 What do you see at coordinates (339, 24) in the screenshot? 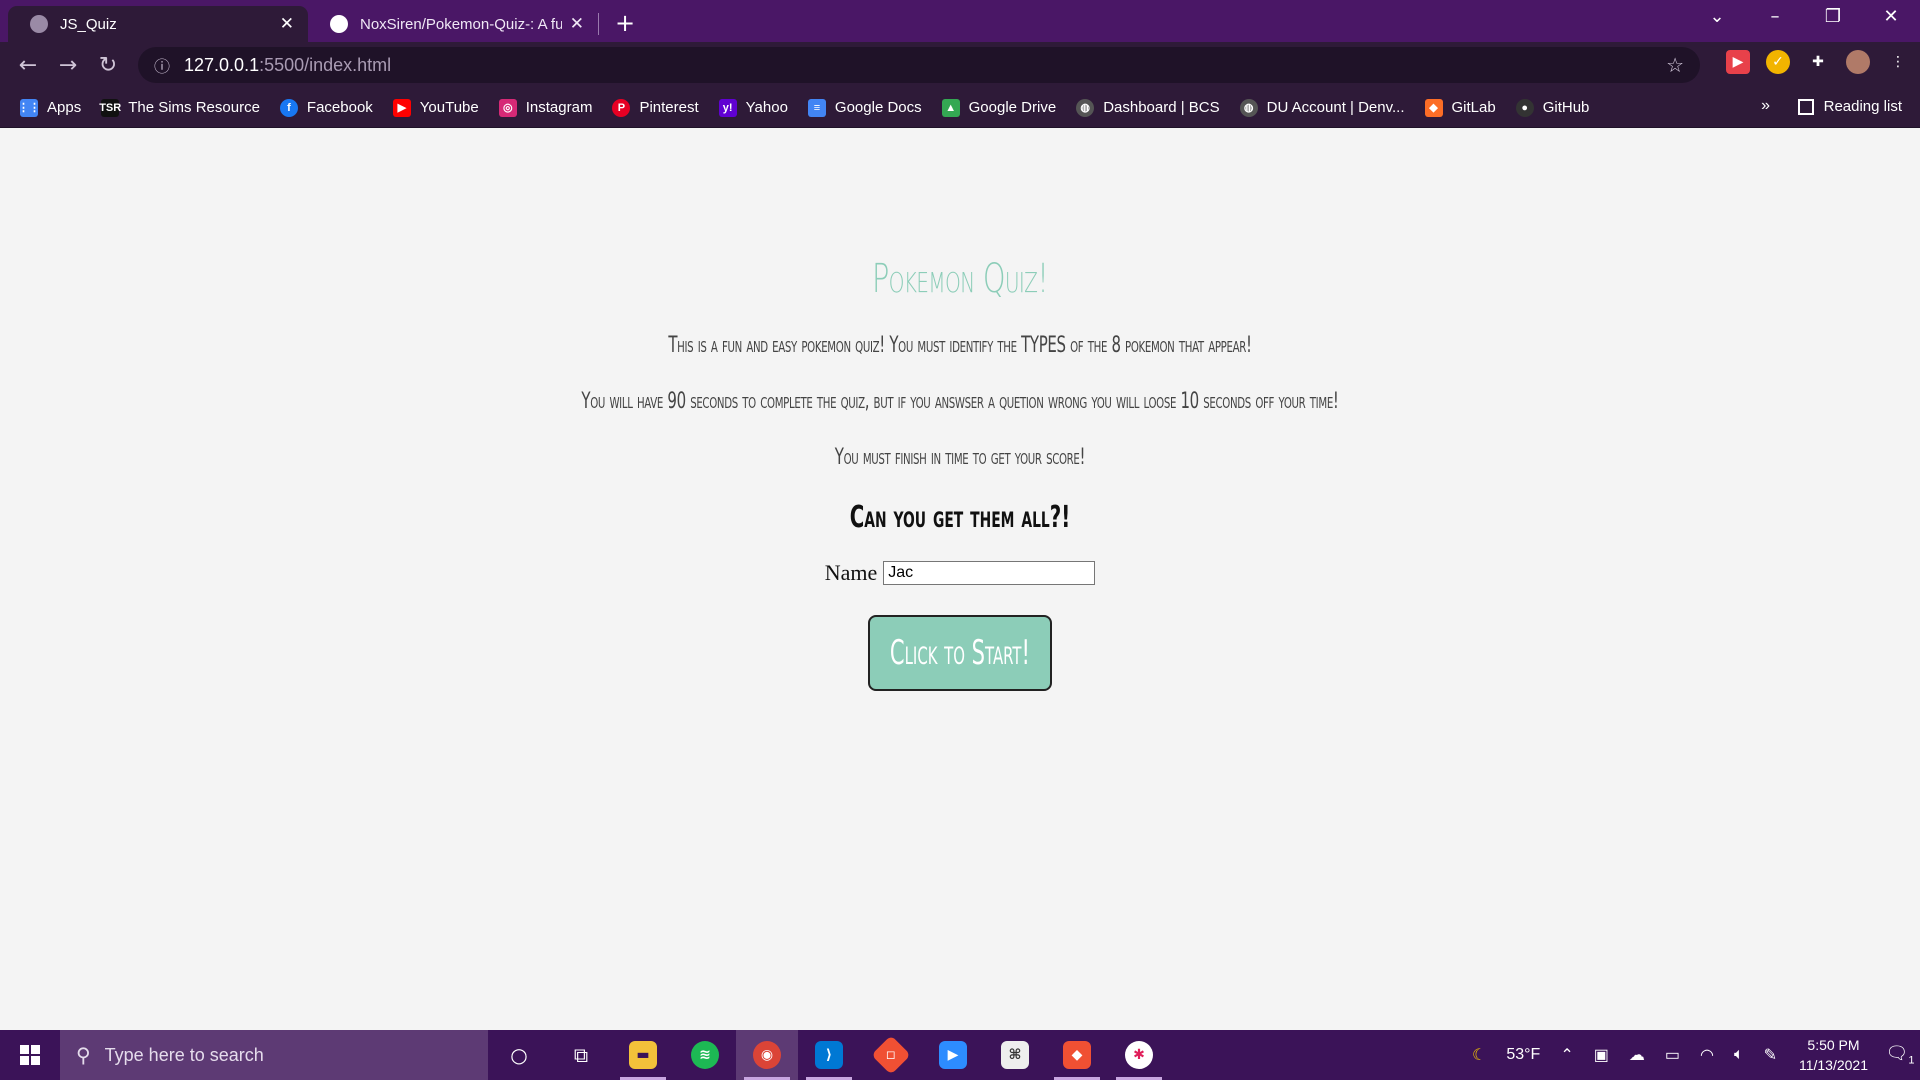
I see `github-icon` at bounding box center [339, 24].